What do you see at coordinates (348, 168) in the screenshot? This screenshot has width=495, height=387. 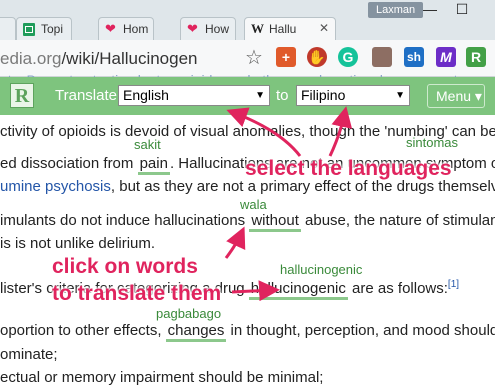 I see `annotation-select-languages: select the languages` at bounding box center [348, 168].